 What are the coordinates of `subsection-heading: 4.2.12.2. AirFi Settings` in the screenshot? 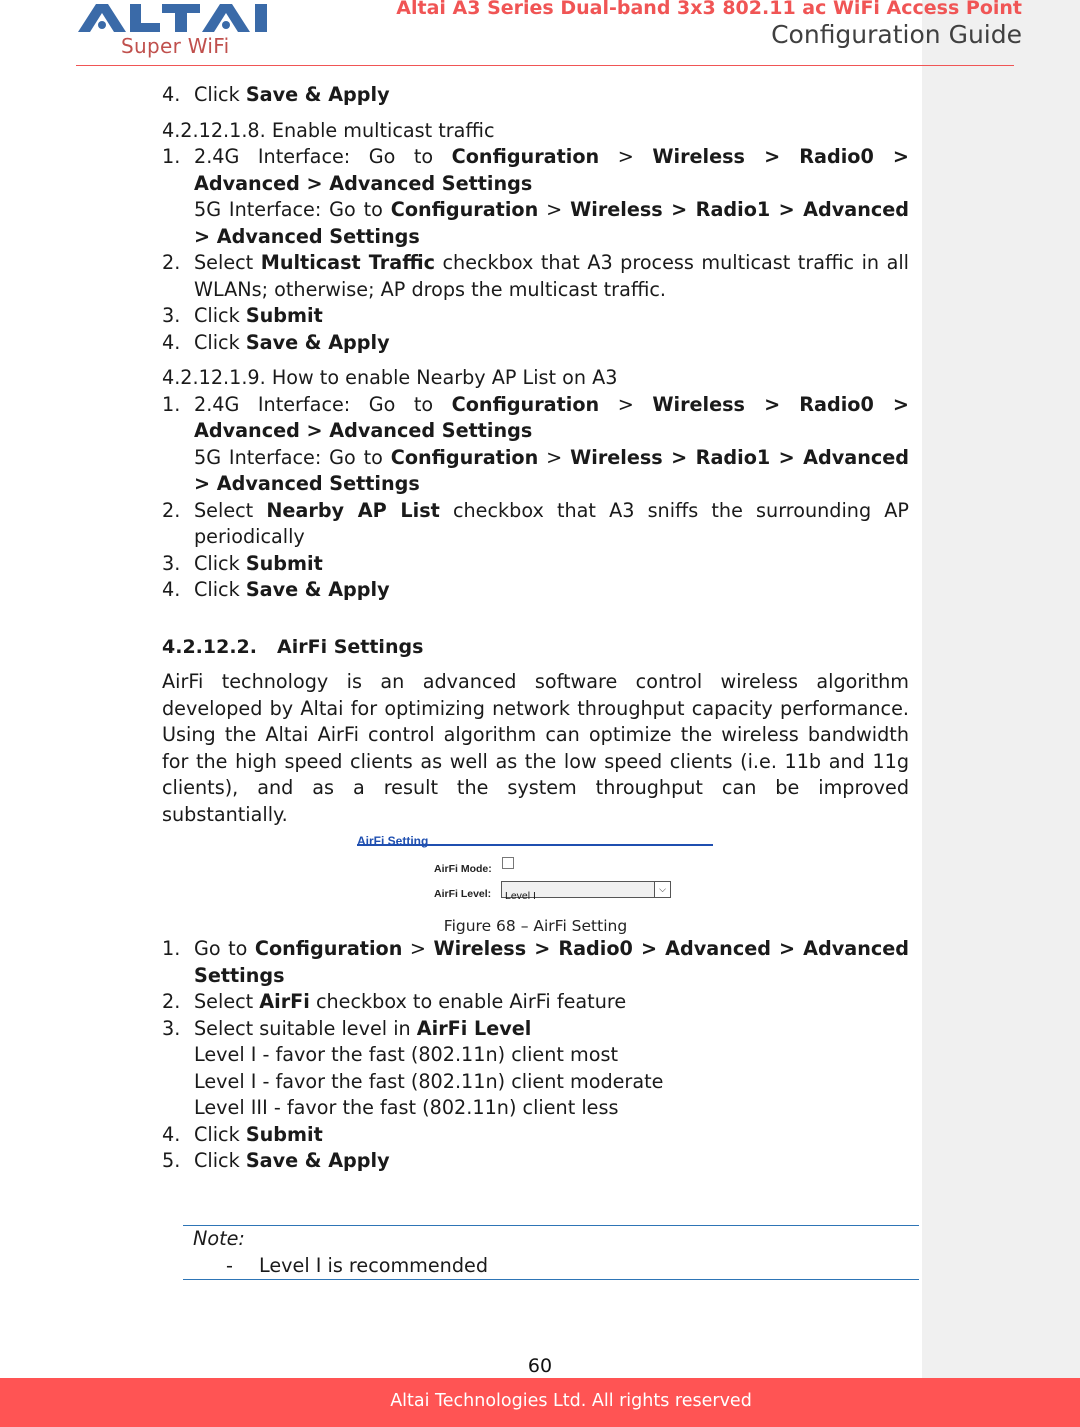 It's located at (293, 646).